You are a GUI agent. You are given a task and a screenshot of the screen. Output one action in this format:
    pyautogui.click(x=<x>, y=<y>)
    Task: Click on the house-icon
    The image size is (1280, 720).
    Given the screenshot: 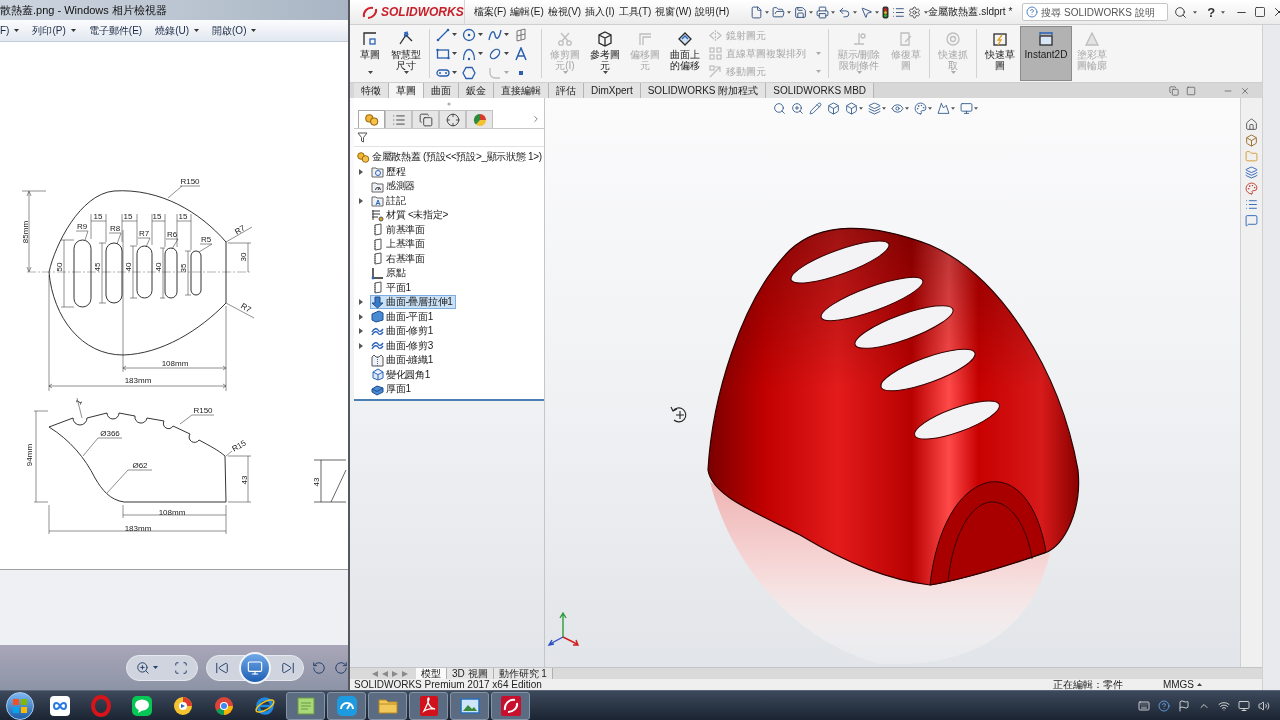 What is the action you would take?
    pyautogui.click(x=1251, y=124)
    